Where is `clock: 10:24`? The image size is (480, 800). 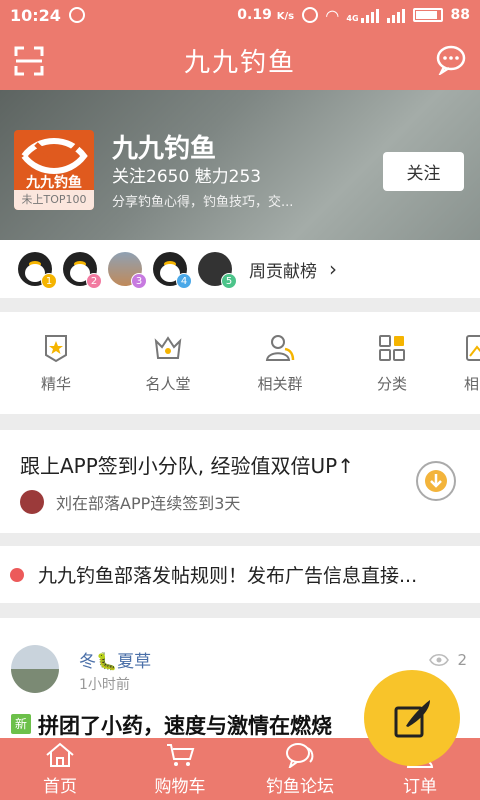
clock: 10:24 is located at coordinates (35, 15).